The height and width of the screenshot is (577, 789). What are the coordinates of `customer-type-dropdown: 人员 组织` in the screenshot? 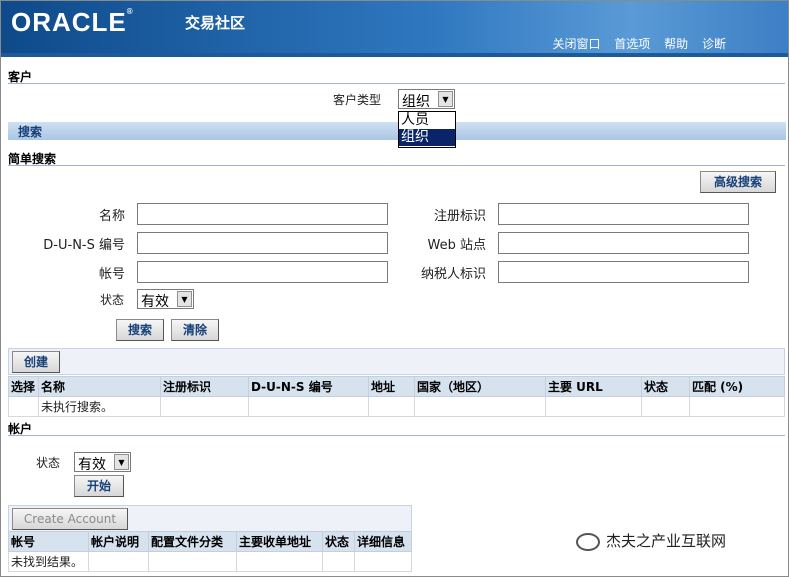 It's located at (427, 129).